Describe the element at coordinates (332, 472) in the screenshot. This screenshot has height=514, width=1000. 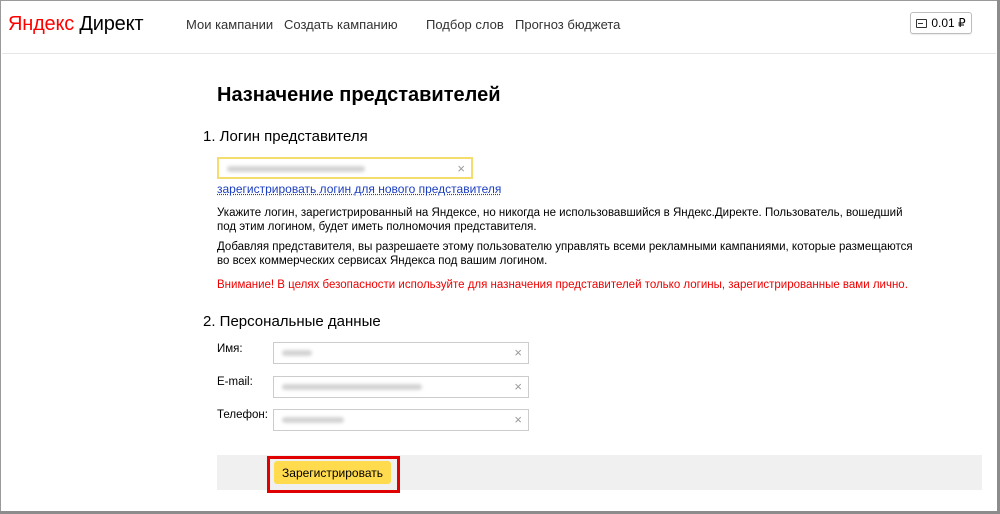
I see `register-button: Зарегистрировать` at that location.